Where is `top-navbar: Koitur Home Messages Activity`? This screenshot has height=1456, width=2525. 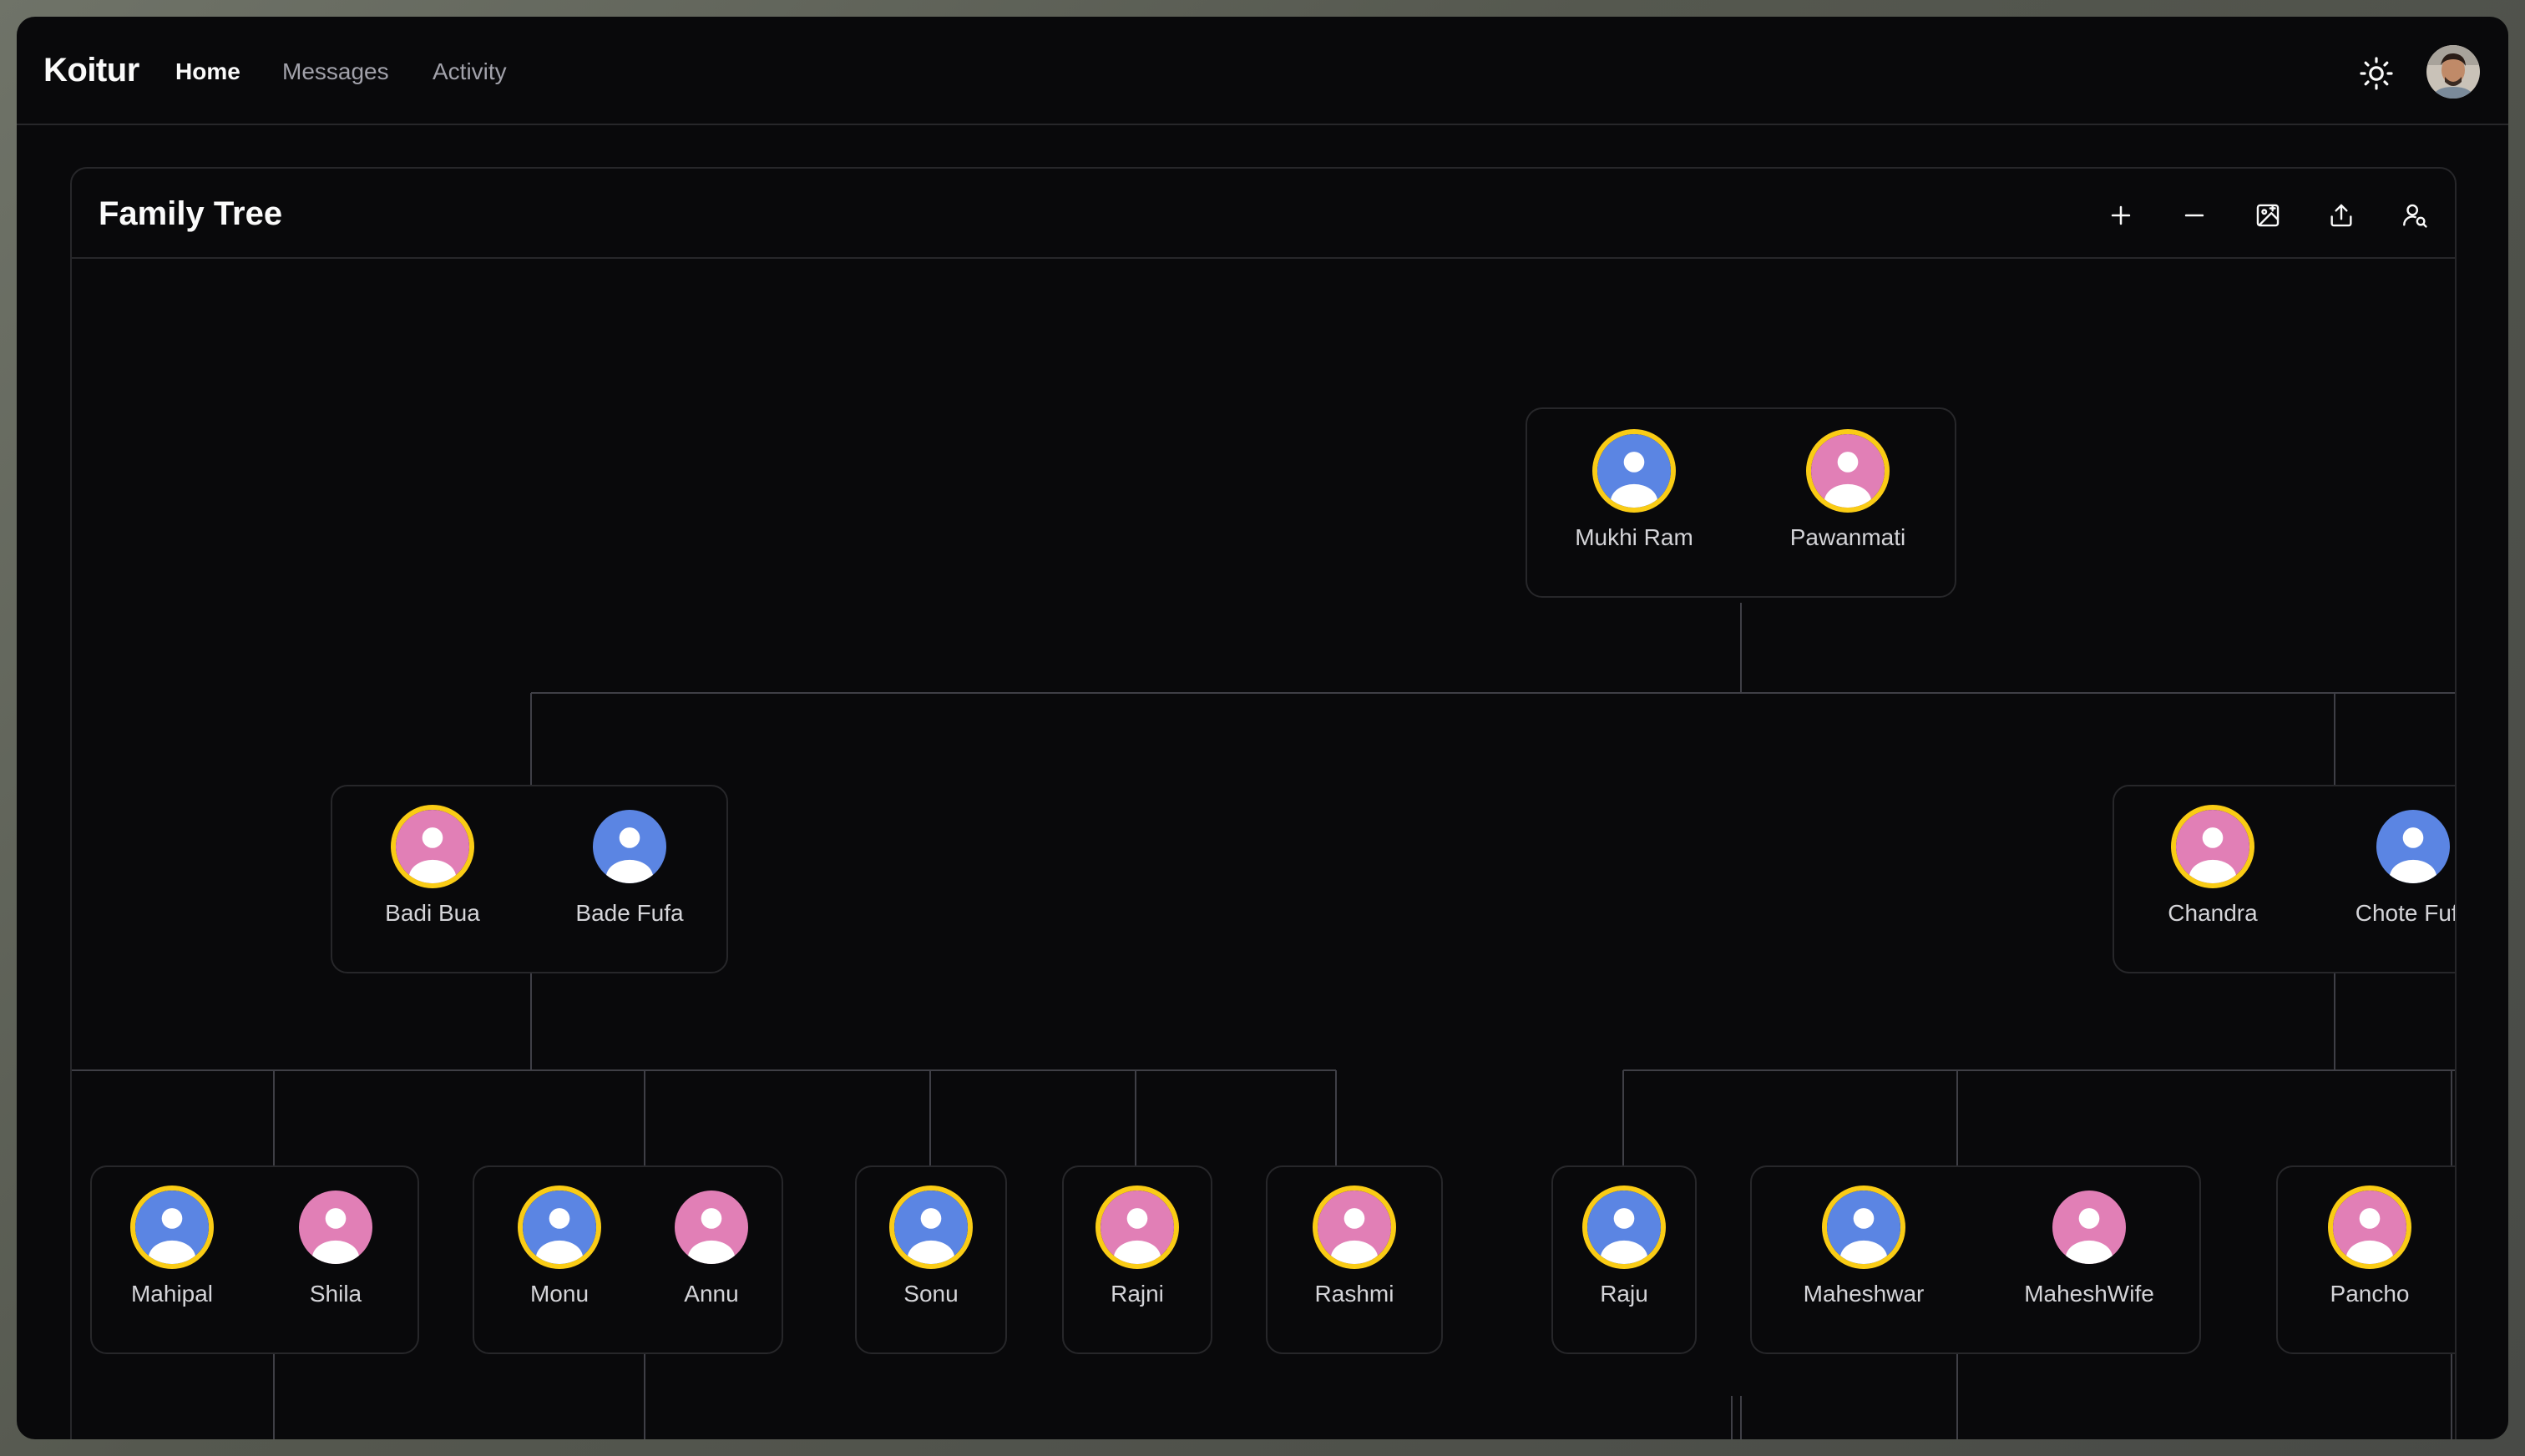
top-navbar: Koitur Home Messages Activity is located at coordinates (1262, 71).